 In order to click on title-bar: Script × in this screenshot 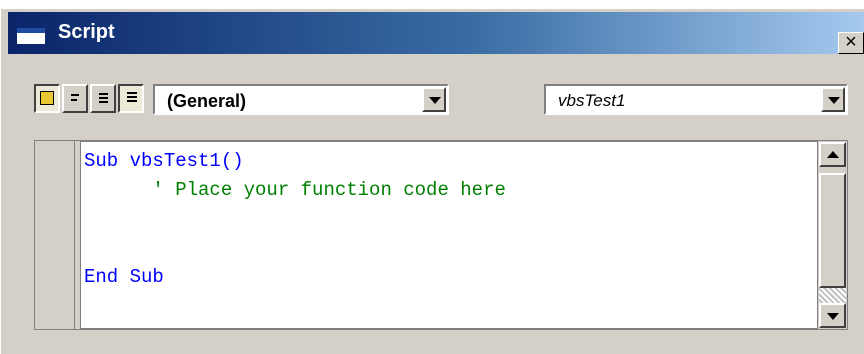, I will do `click(436, 33)`.